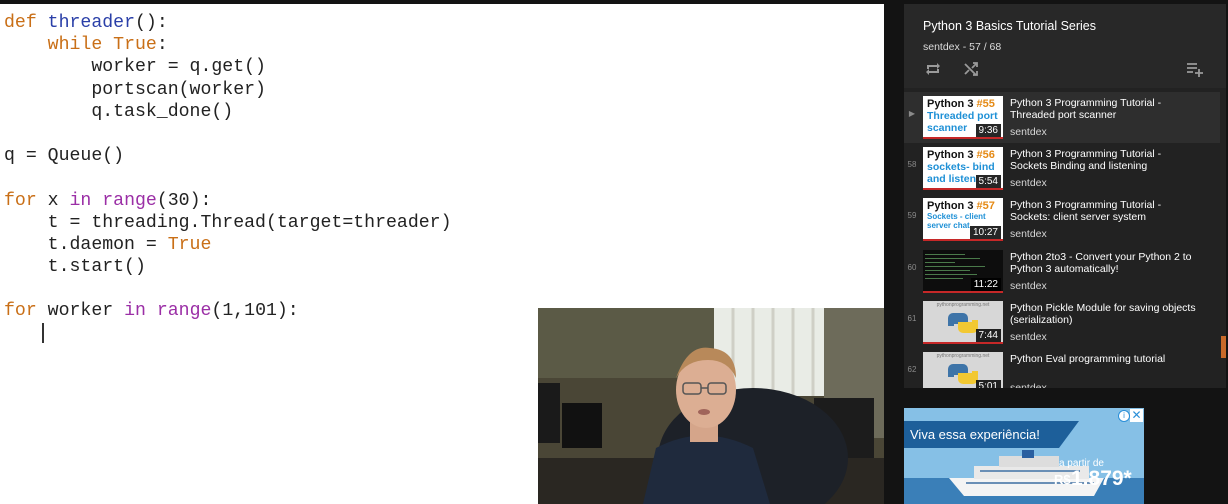 This screenshot has height=504, width=1228. What do you see at coordinates (42, 332) in the screenshot?
I see `text-cursor` at bounding box center [42, 332].